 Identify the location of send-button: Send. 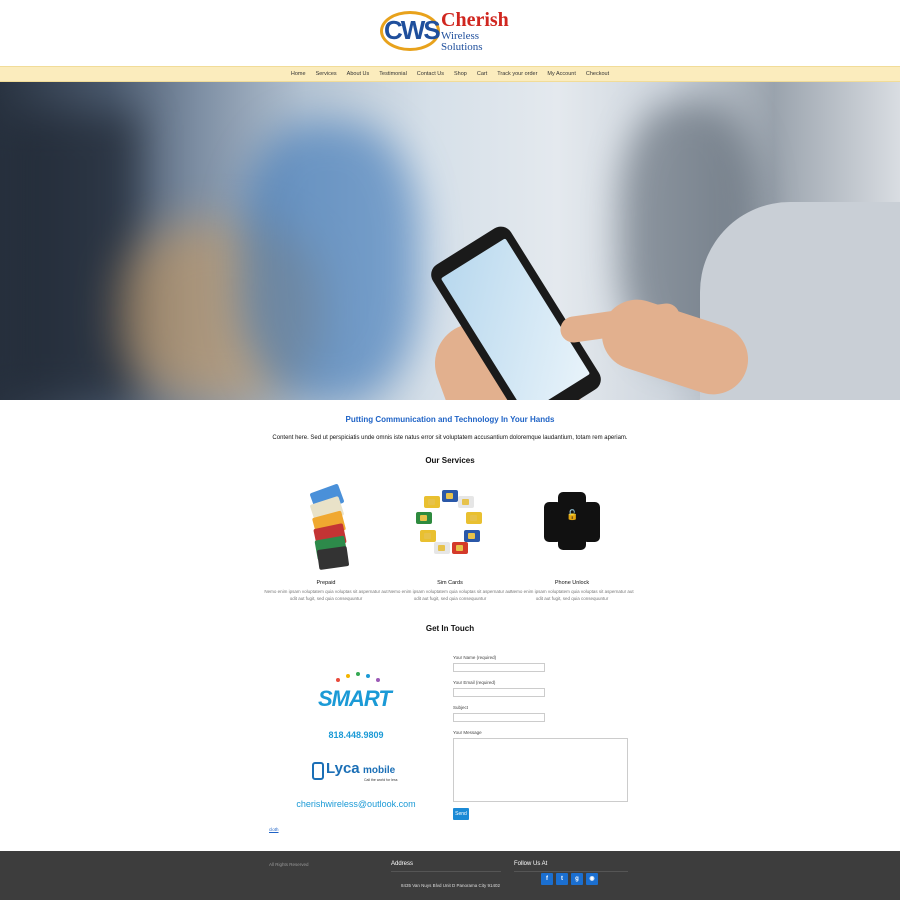
(461, 814).